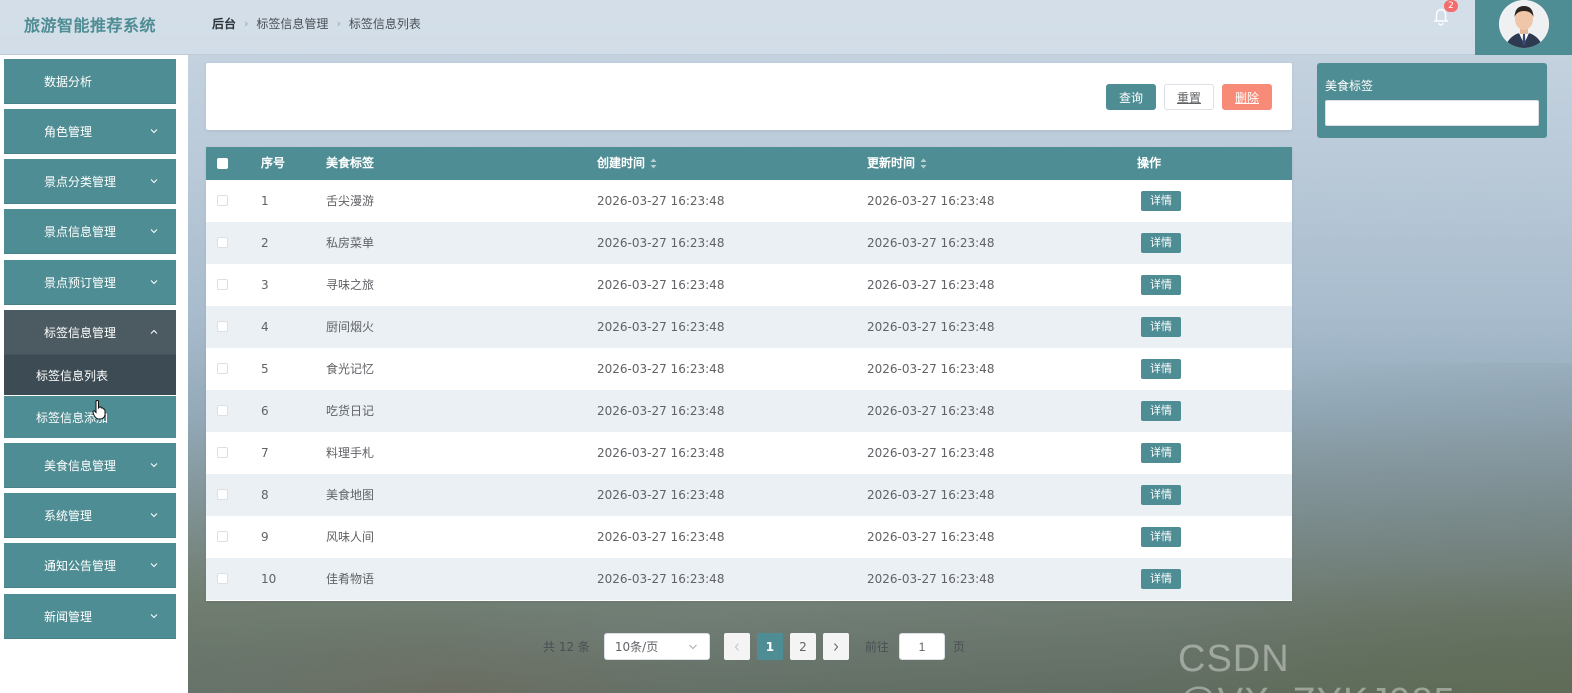  I want to click on avatar, so click(1524, 24).